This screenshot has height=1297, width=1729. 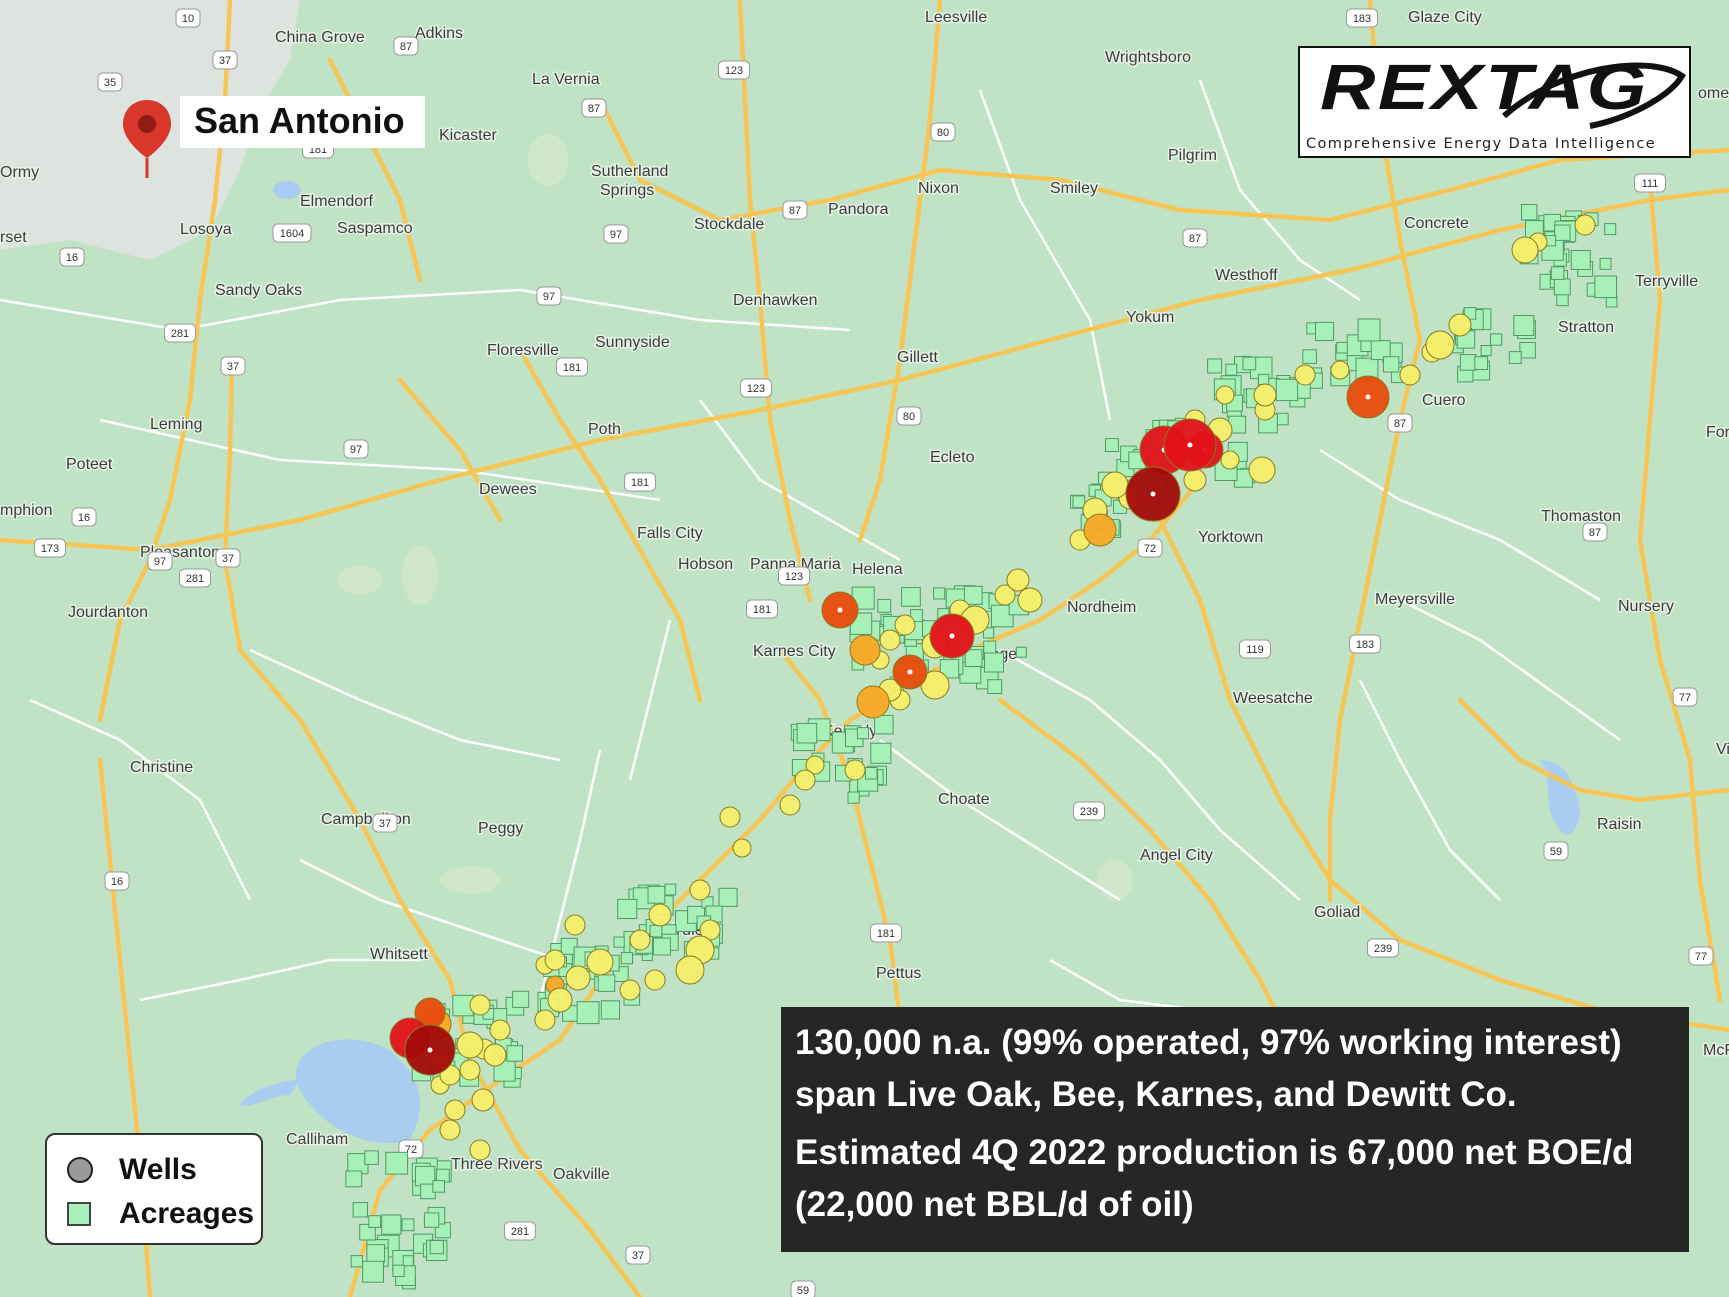 What do you see at coordinates (320, 37) in the screenshot?
I see `place-label: China Grove` at bounding box center [320, 37].